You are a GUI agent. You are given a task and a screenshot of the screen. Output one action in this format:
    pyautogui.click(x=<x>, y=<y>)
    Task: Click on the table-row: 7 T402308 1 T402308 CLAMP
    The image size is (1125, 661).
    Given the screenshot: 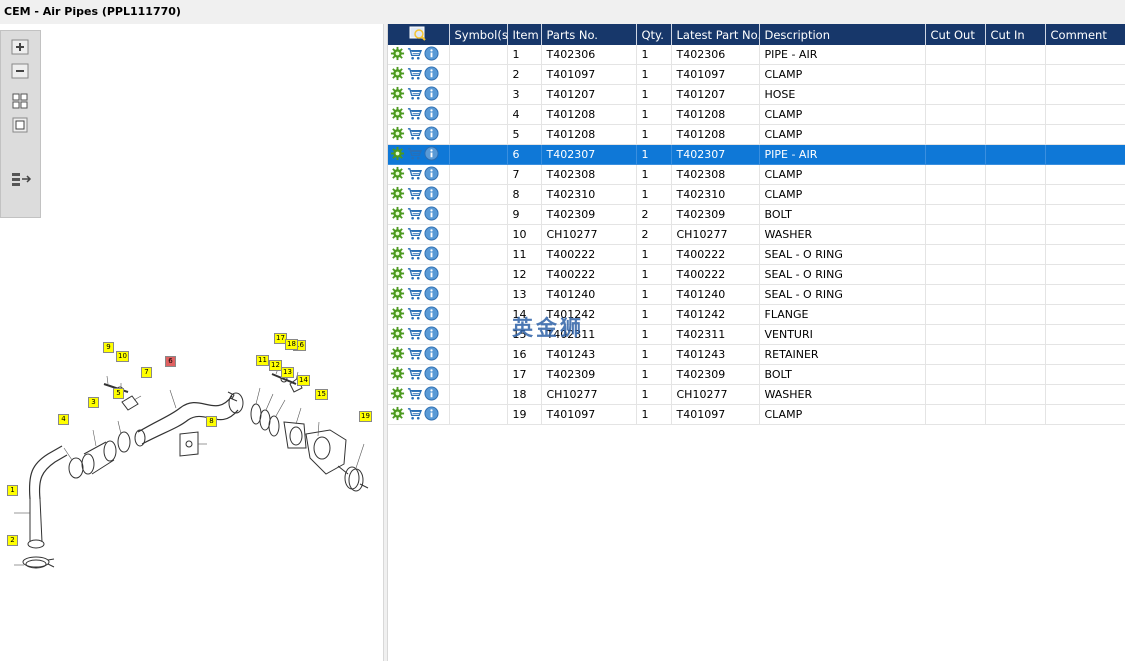 What is the action you would take?
    pyautogui.click(x=756, y=174)
    